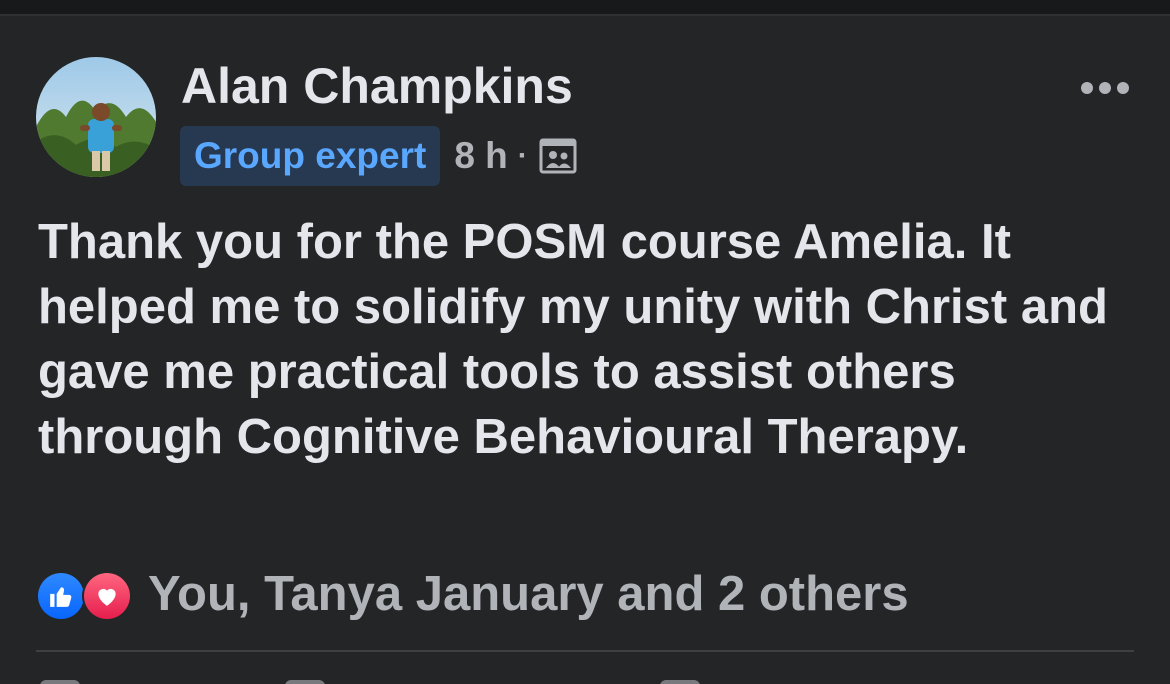 The image size is (1170, 684). What do you see at coordinates (377, 86) in the screenshot?
I see `author-name: Alan Champkins` at bounding box center [377, 86].